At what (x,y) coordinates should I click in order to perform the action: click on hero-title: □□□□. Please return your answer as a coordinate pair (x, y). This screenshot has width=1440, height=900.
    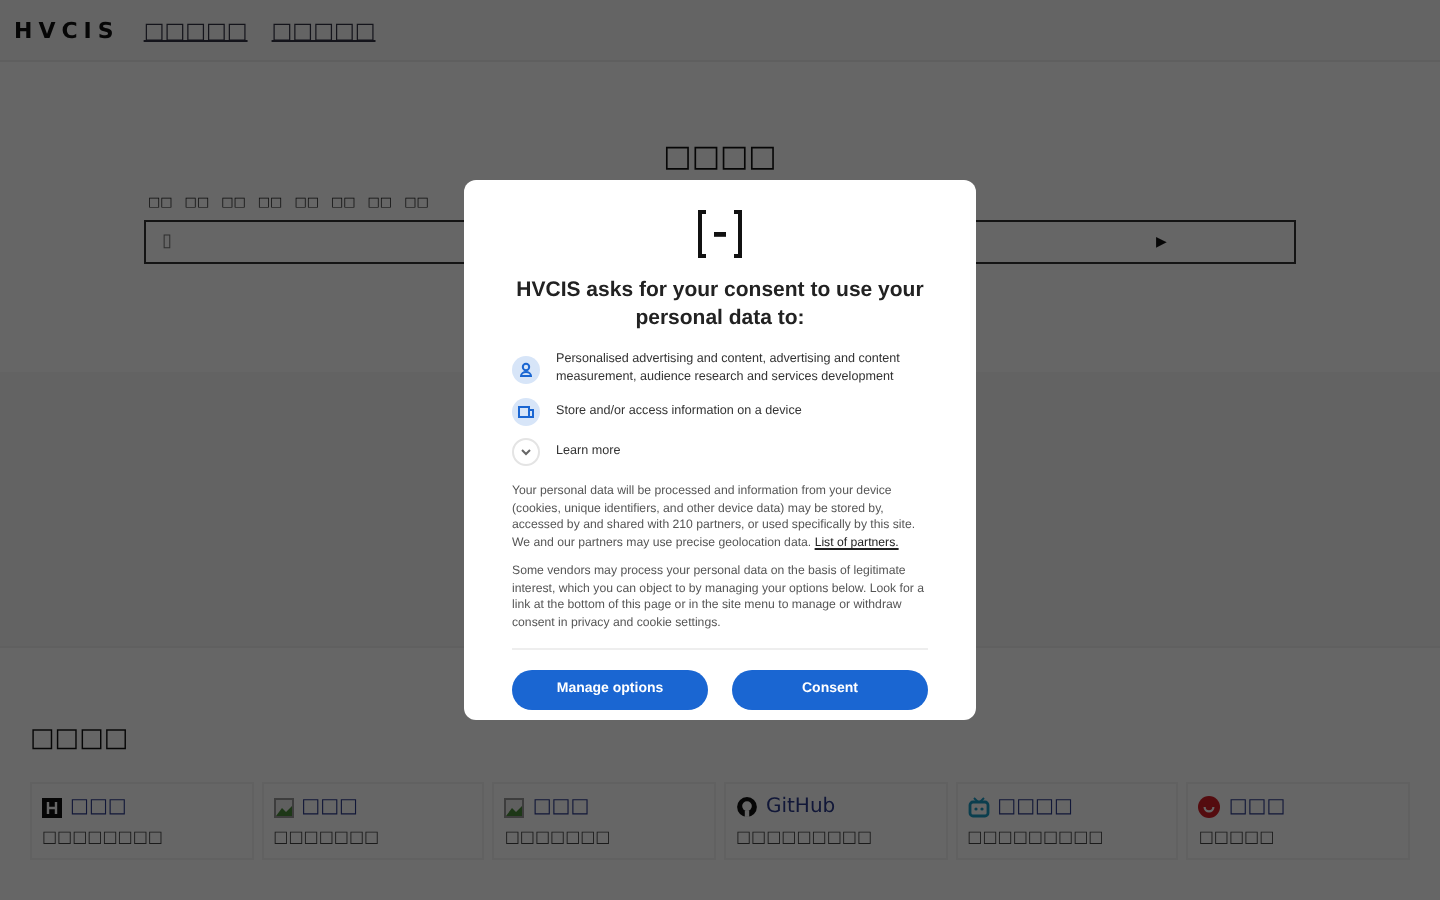
    Looking at the image, I should click on (720, 156).